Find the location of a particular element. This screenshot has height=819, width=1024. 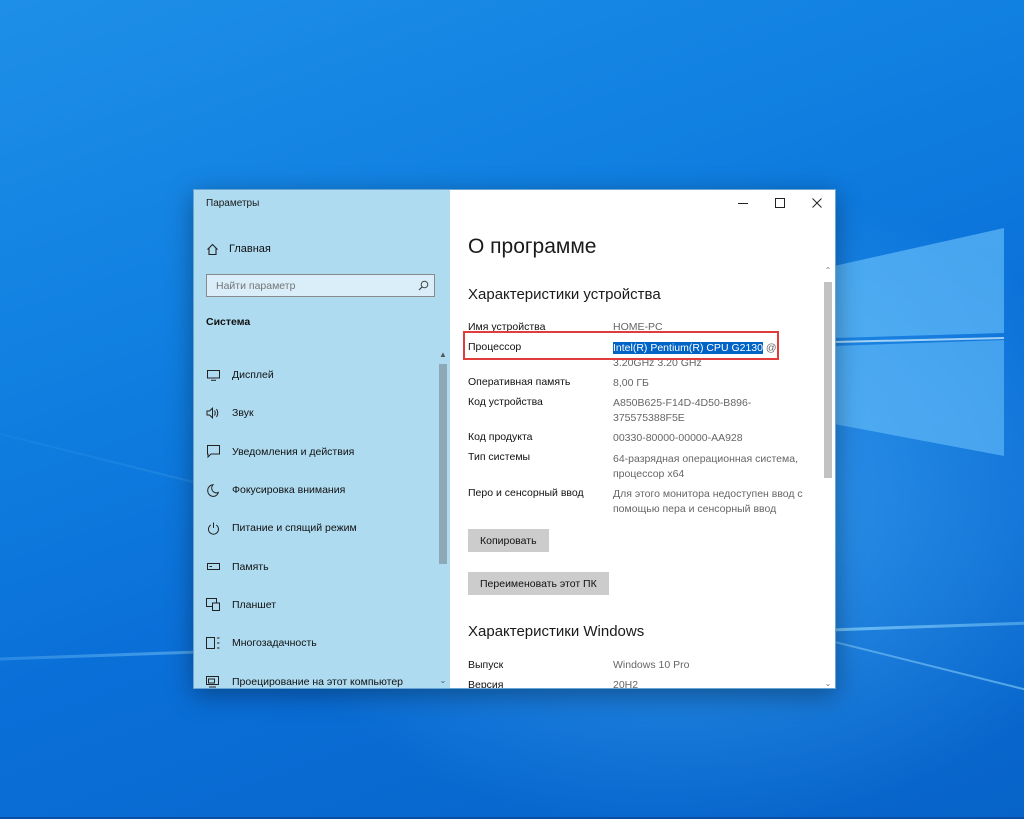

maximize-button is located at coordinates (779, 203).